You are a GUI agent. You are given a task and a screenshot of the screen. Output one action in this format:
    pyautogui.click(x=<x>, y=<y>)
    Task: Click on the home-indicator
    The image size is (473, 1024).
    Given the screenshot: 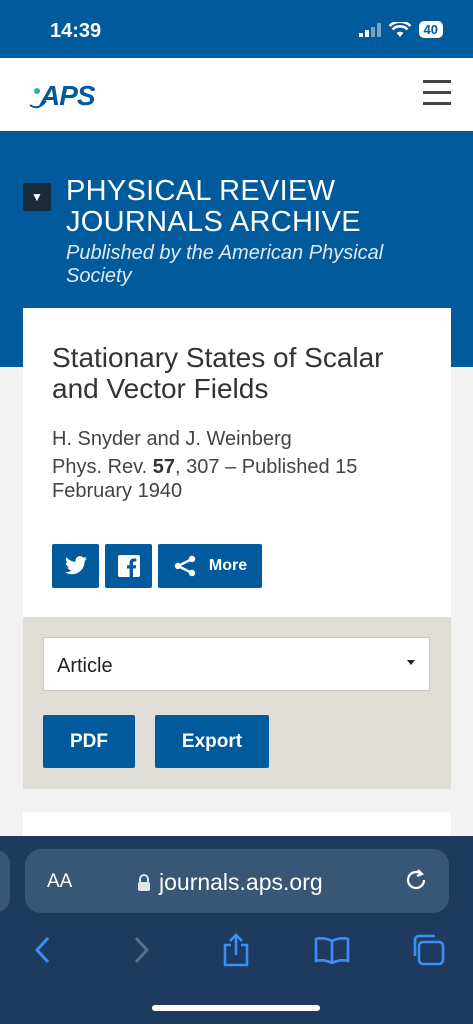 What is the action you would take?
    pyautogui.click(x=236, y=1008)
    